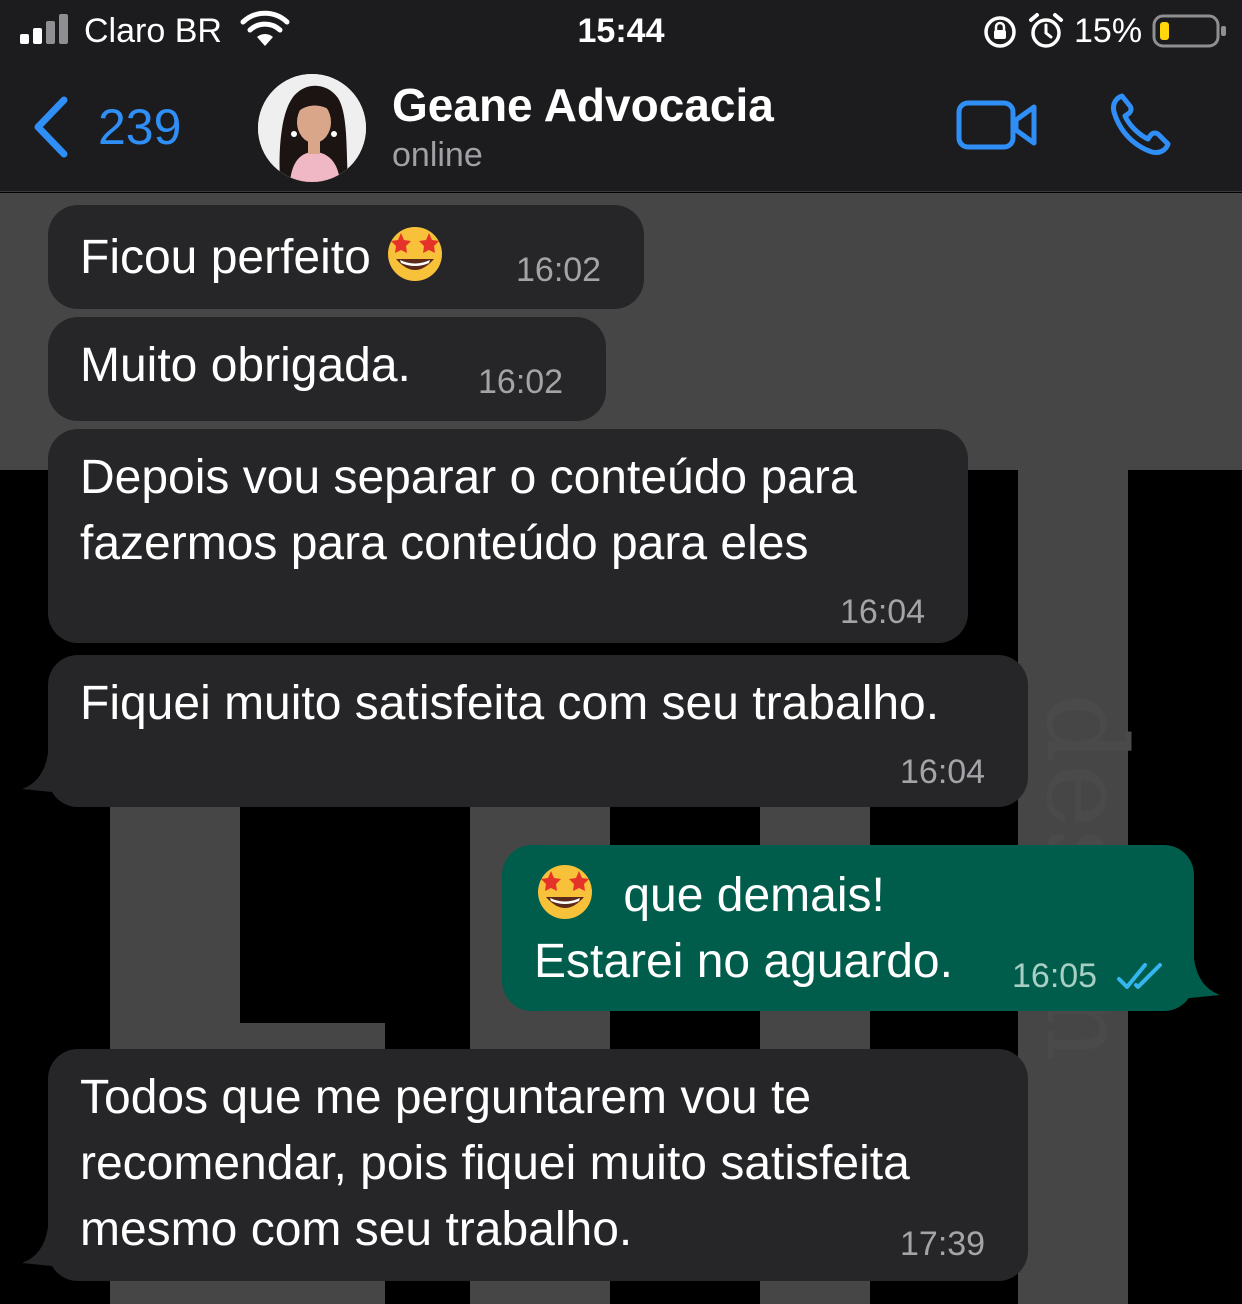  I want to click on message-text: Ficou perfeito, so click(225, 257).